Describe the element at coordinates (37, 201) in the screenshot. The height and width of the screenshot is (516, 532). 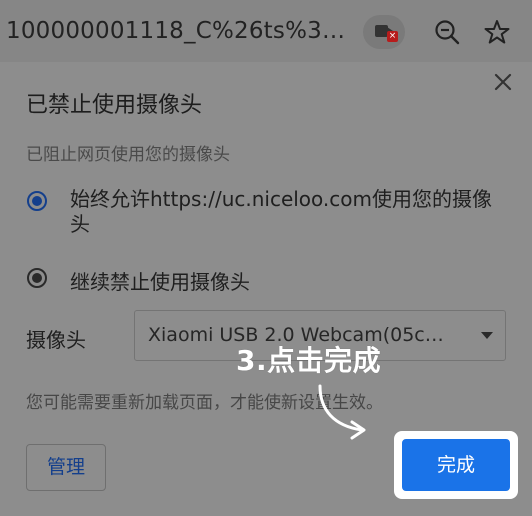
I see `radio-allow` at that location.